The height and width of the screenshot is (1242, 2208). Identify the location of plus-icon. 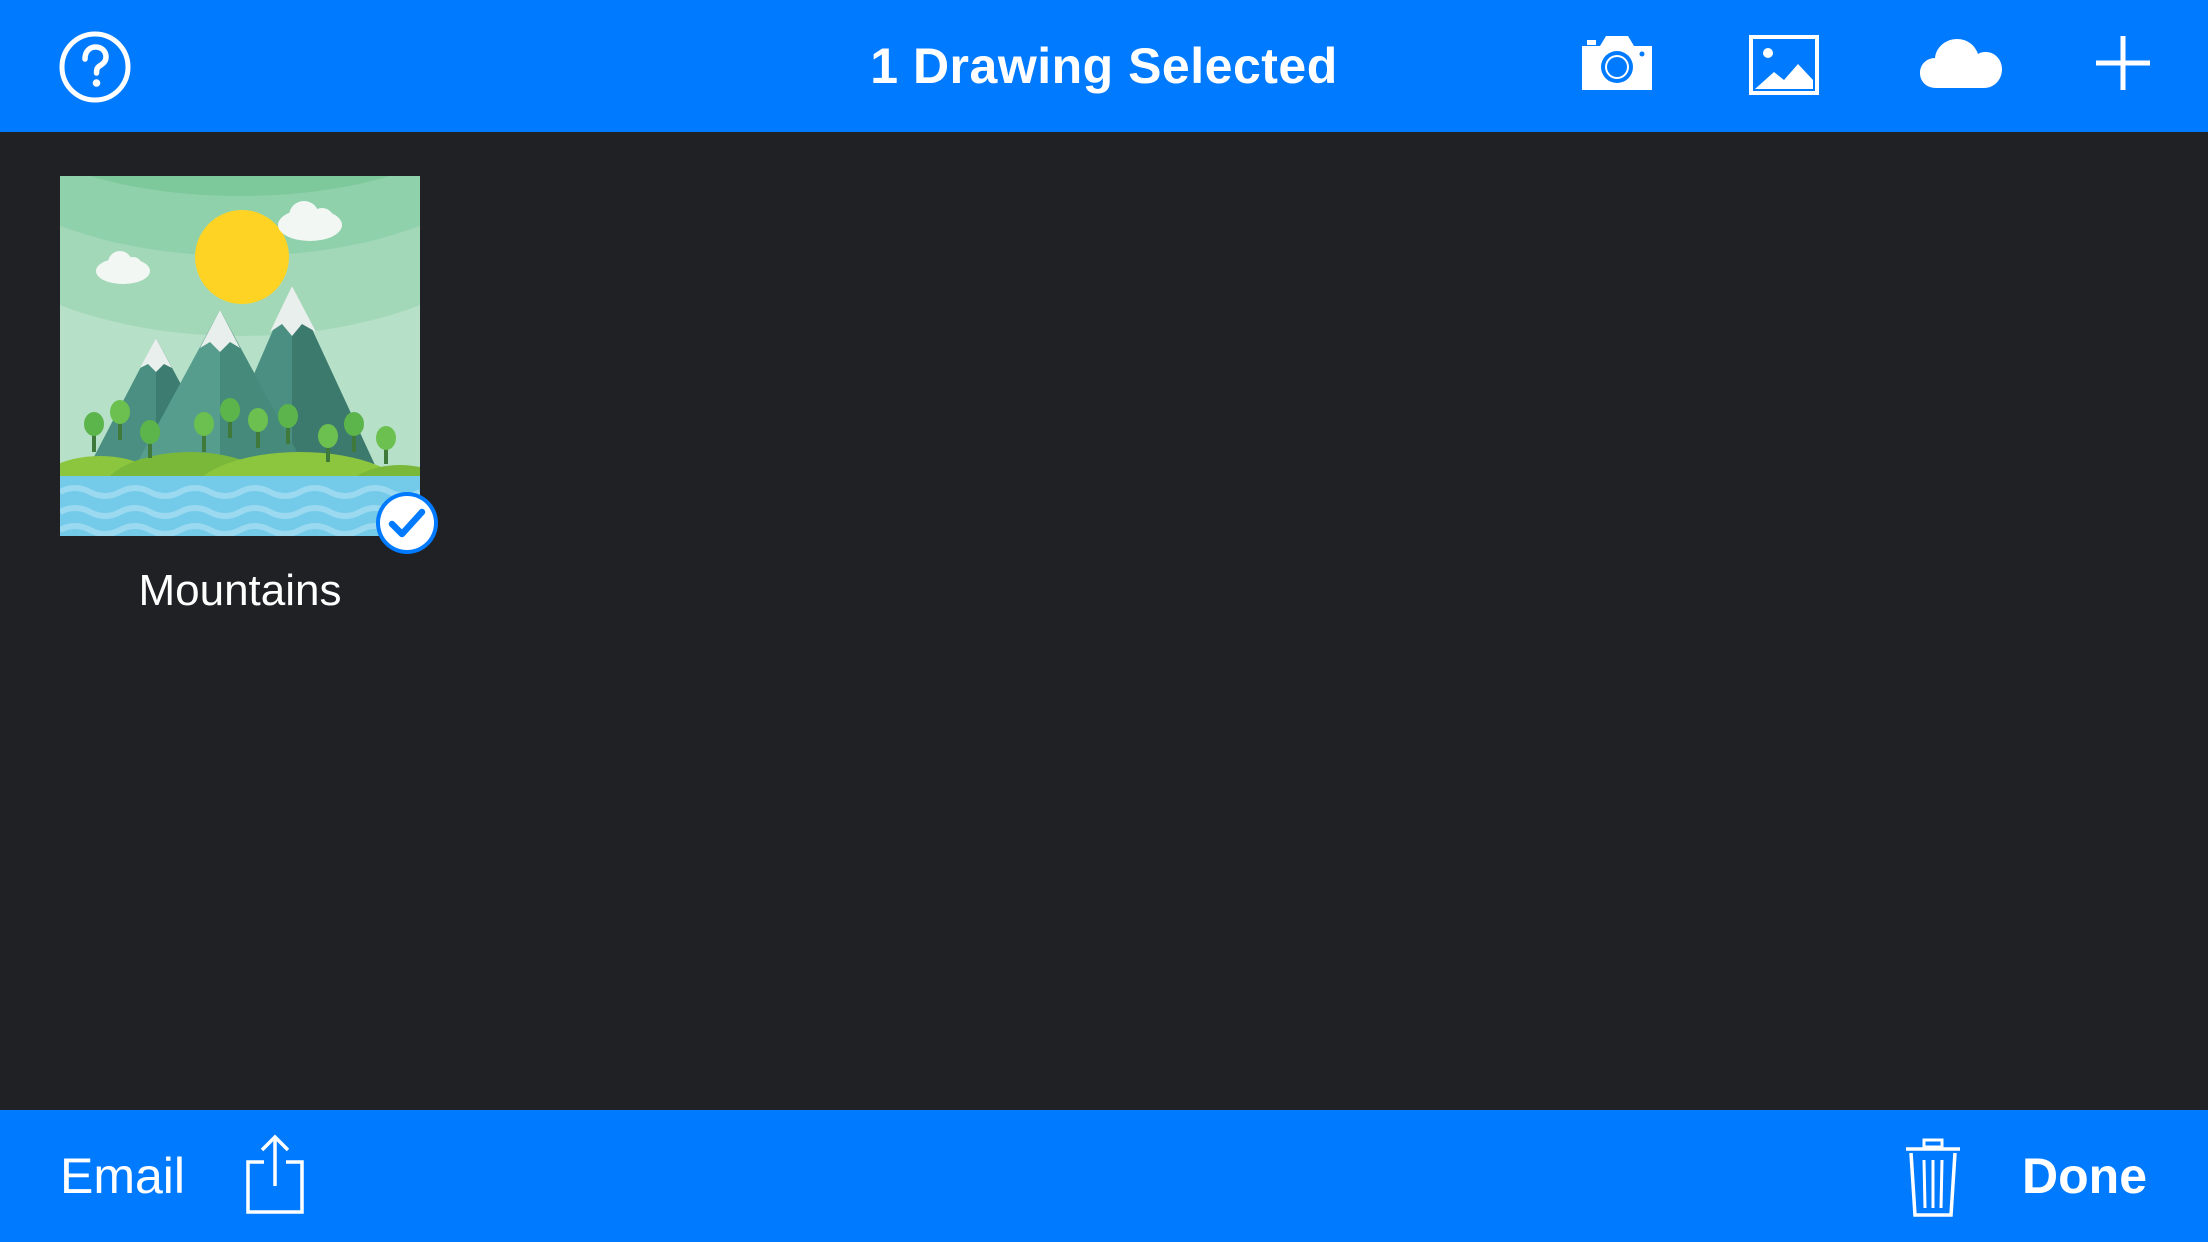
(2123, 63).